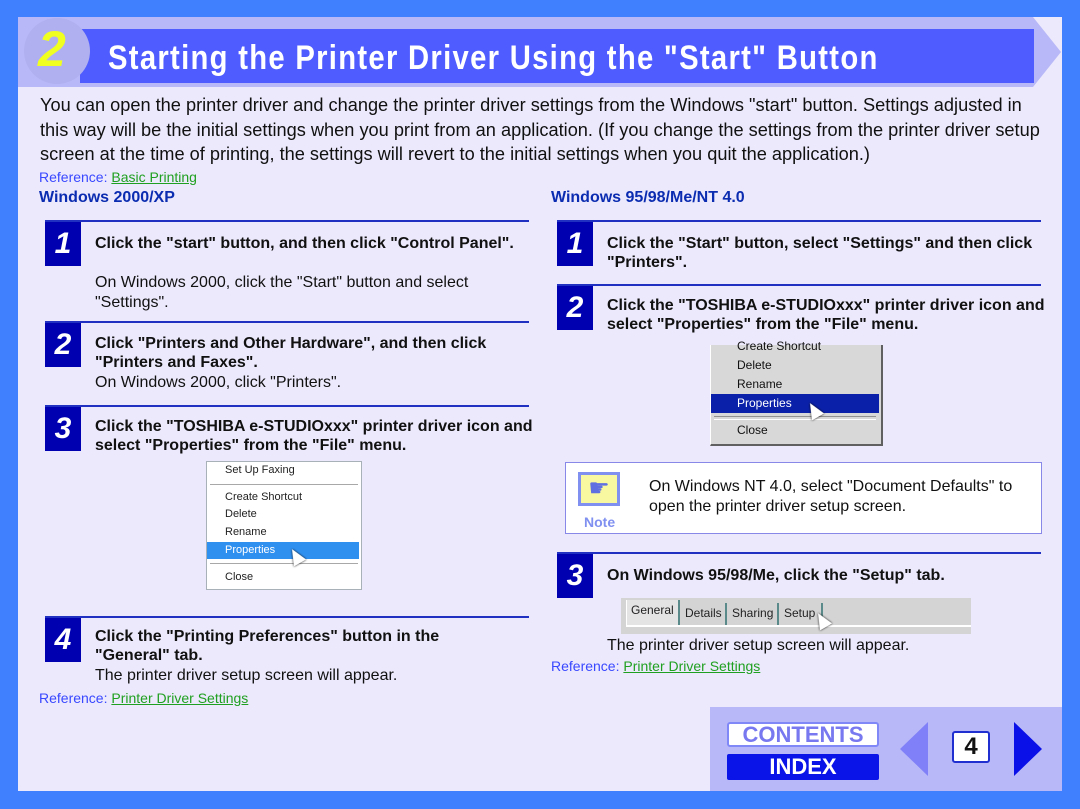 The width and height of the screenshot is (1080, 809). I want to click on right-reference: Reference: Printer Driver Settings, so click(655, 666).